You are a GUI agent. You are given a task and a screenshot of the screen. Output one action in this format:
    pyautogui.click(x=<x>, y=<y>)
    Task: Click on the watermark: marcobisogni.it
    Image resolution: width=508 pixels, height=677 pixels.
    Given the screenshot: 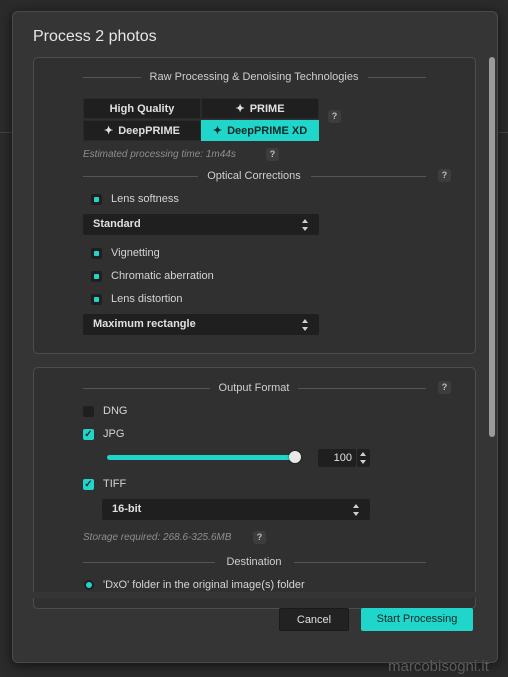 What is the action you would take?
    pyautogui.click(x=438, y=666)
    